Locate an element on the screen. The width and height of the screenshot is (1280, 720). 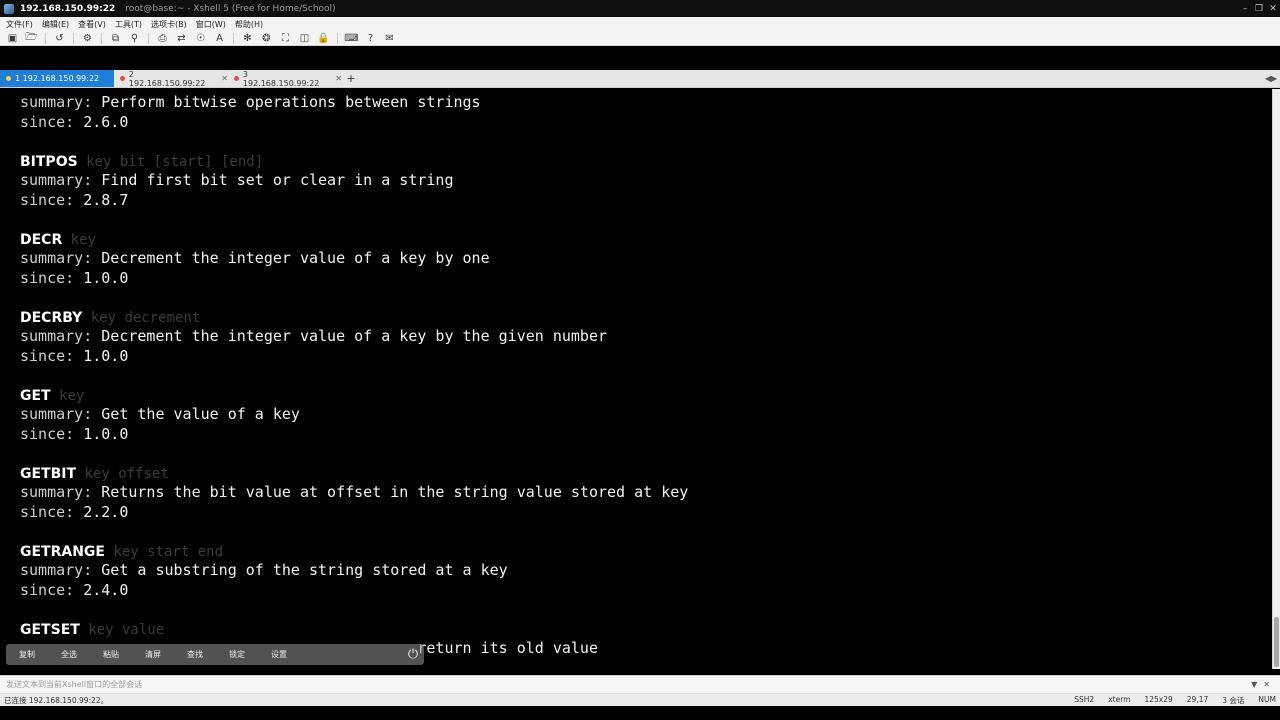
print-icon: ⎙ is located at coordinates (162, 38).